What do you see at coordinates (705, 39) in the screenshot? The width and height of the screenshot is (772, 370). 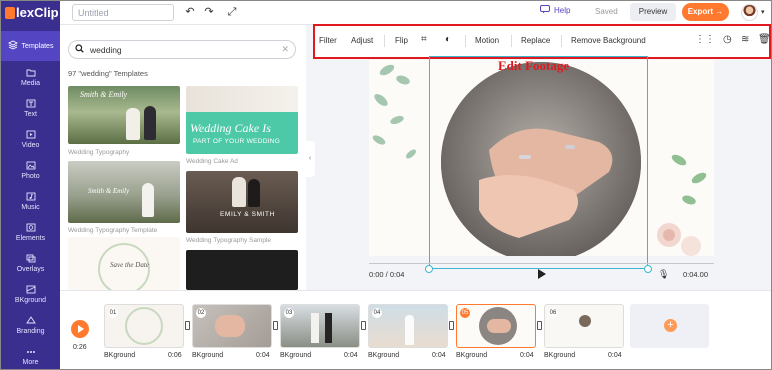 I see `grid-icon: ⋮⋮` at bounding box center [705, 39].